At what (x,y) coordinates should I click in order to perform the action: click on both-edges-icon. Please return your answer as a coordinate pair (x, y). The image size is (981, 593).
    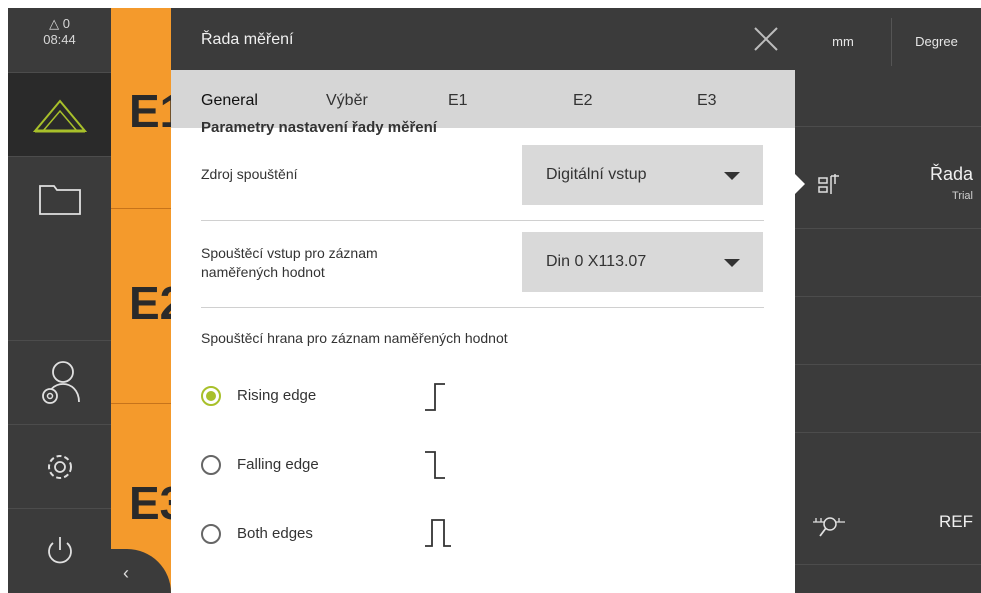
    Looking at the image, I should click on (438, 533).